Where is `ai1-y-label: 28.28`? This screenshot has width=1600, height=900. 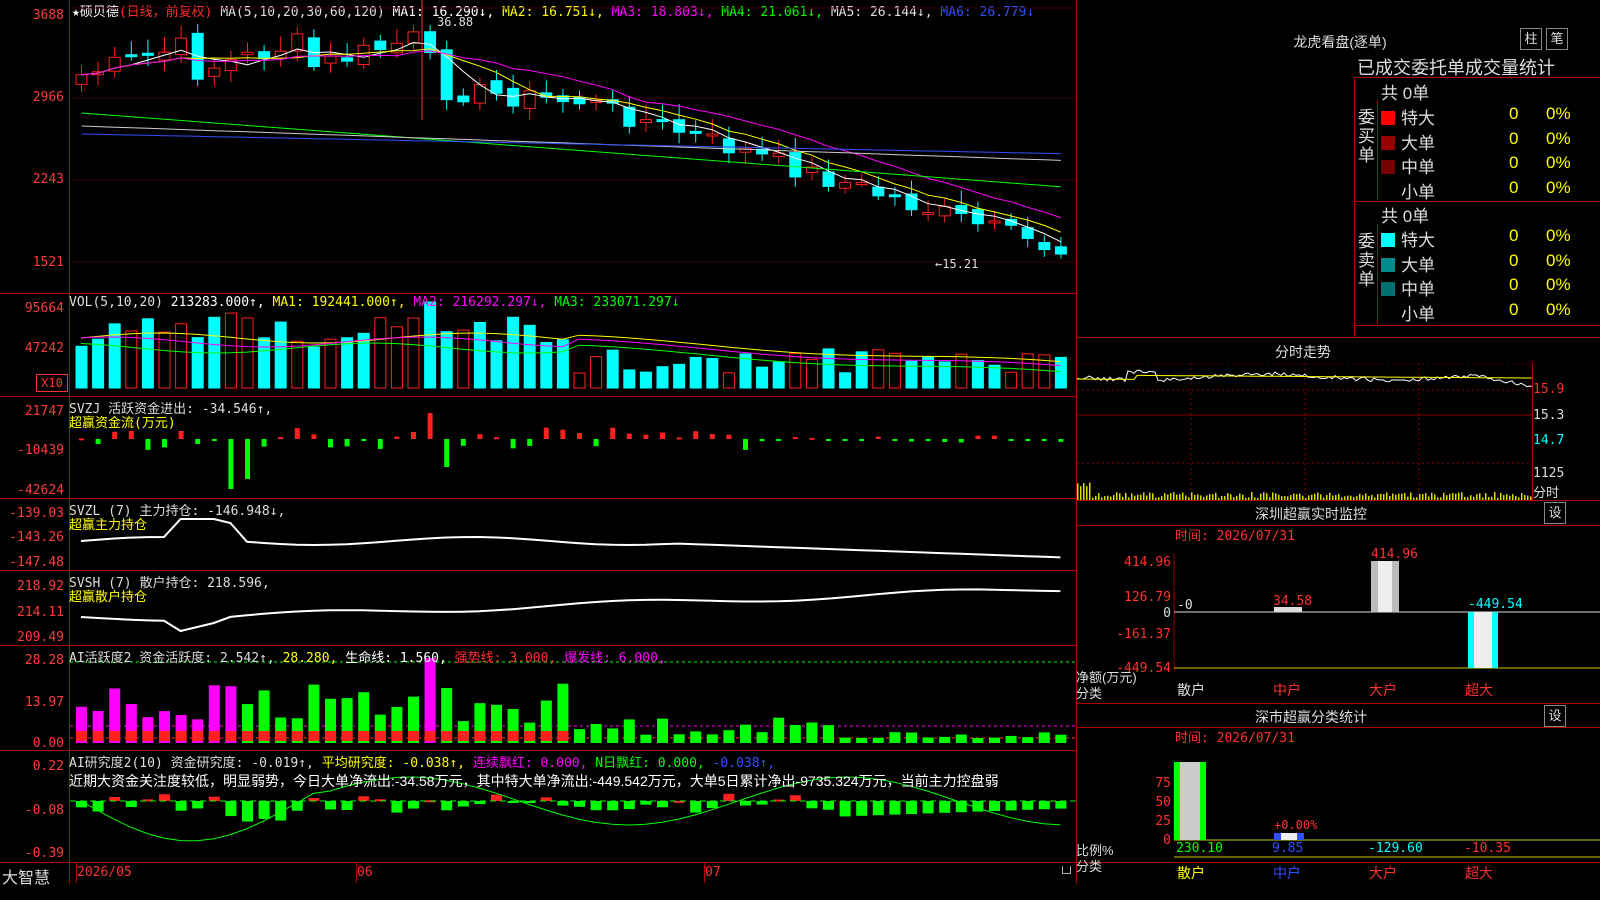
ai1-y-label: 28.28 is located at coordinates (44, 660).